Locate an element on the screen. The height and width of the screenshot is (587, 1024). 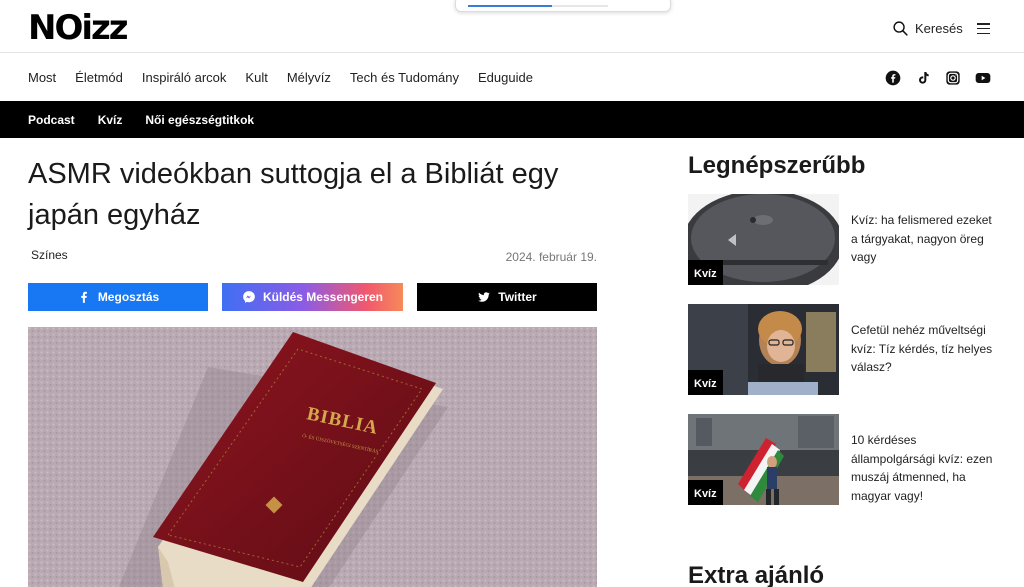
twitter-bird-icon is located at coordinates (484, 297).